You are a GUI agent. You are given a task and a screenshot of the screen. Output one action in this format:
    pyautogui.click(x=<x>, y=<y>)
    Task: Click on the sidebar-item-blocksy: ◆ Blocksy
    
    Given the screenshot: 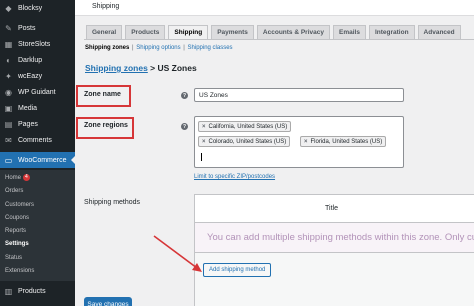 What is the action you would take?
    pyautogui.click(x=37, y=8)
    